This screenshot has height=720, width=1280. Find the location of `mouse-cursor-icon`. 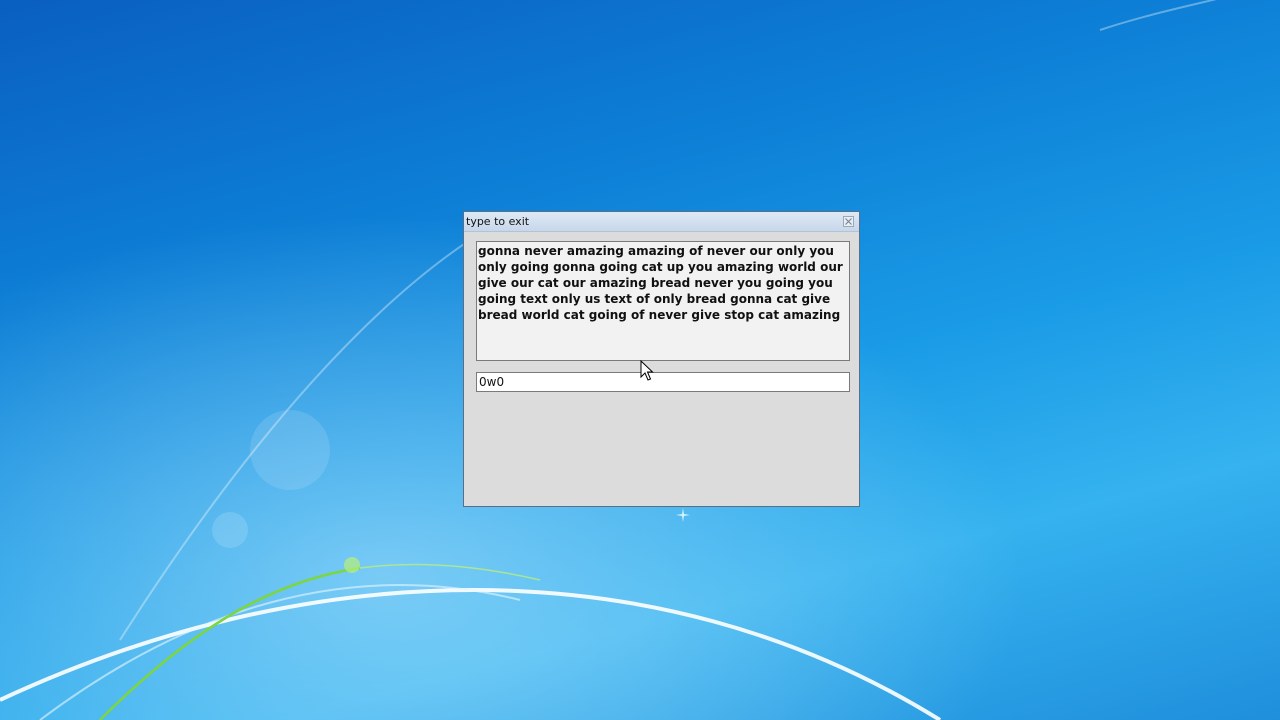

mouse-cursor-icon is located at coordinates (647, 370).